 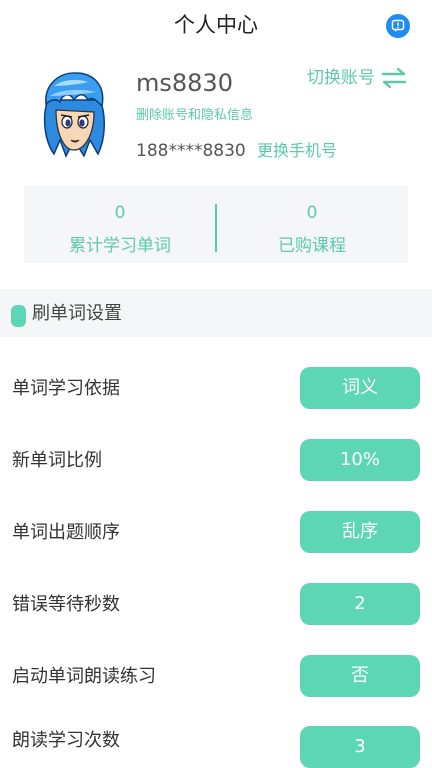 I want to click on setting-label-read-practice: 启动单词朗读练习, so click(x=84, y=676).